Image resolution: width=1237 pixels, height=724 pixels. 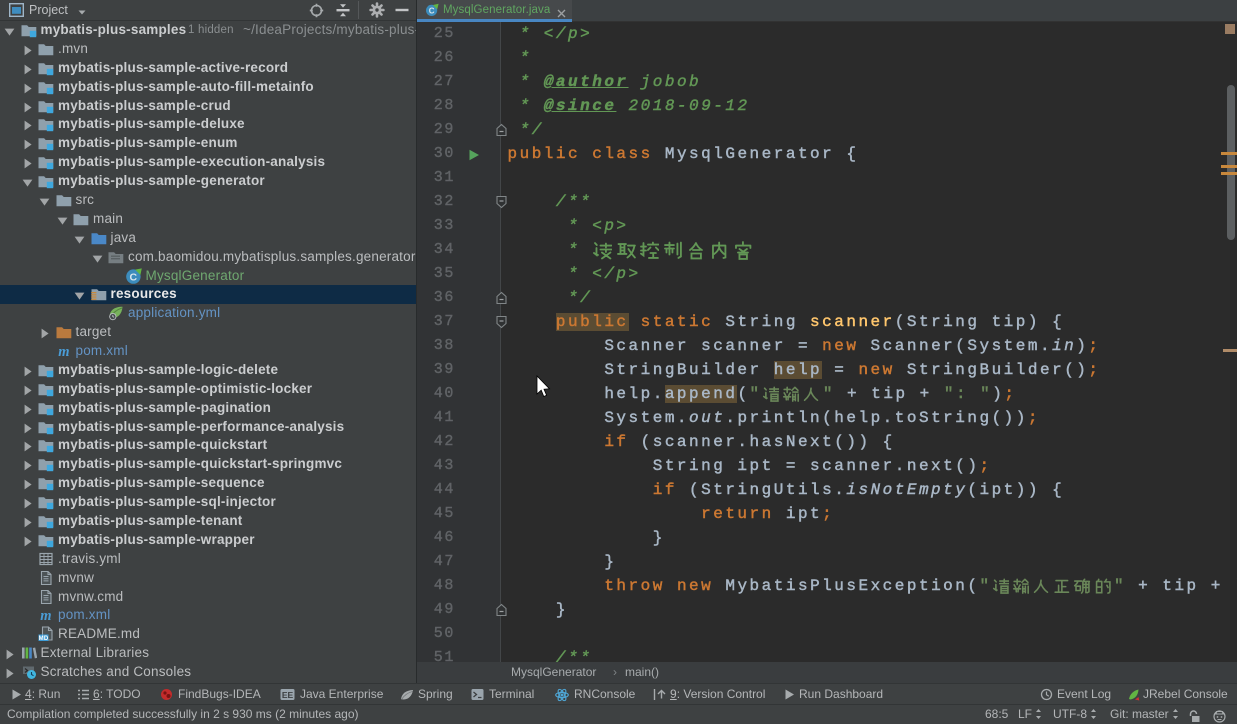 What do you see at coordinates (44, 639) in the screenshot?
I see `svg-text: MD` at bounding box center [44, 639].